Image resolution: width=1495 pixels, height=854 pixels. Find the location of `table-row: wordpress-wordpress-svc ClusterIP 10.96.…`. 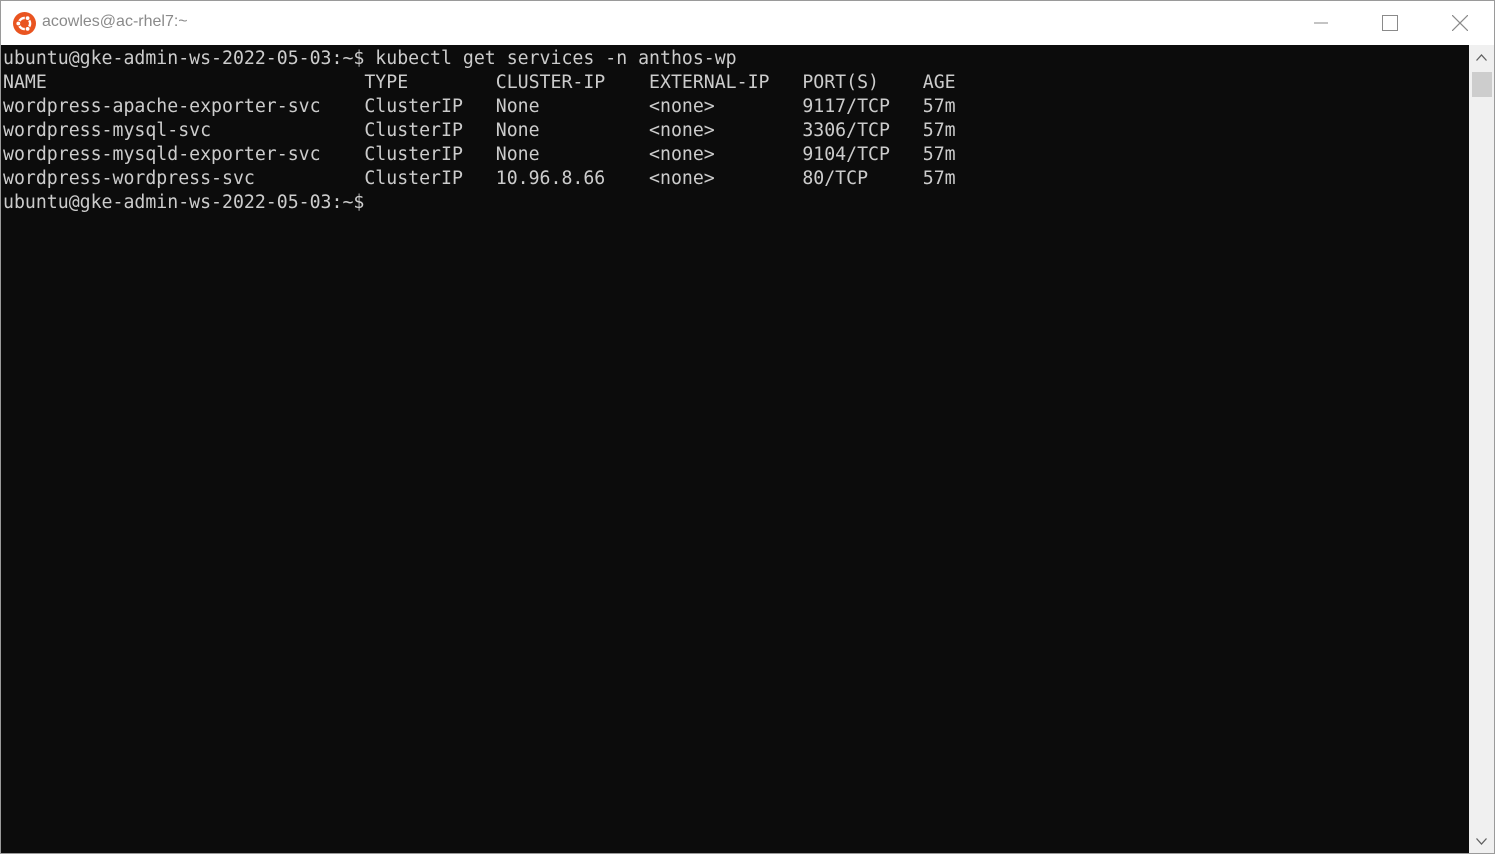

table-row: wordpress-wordpress-svc ClusterIP 10.96.… is located at coordinates (479, 178).